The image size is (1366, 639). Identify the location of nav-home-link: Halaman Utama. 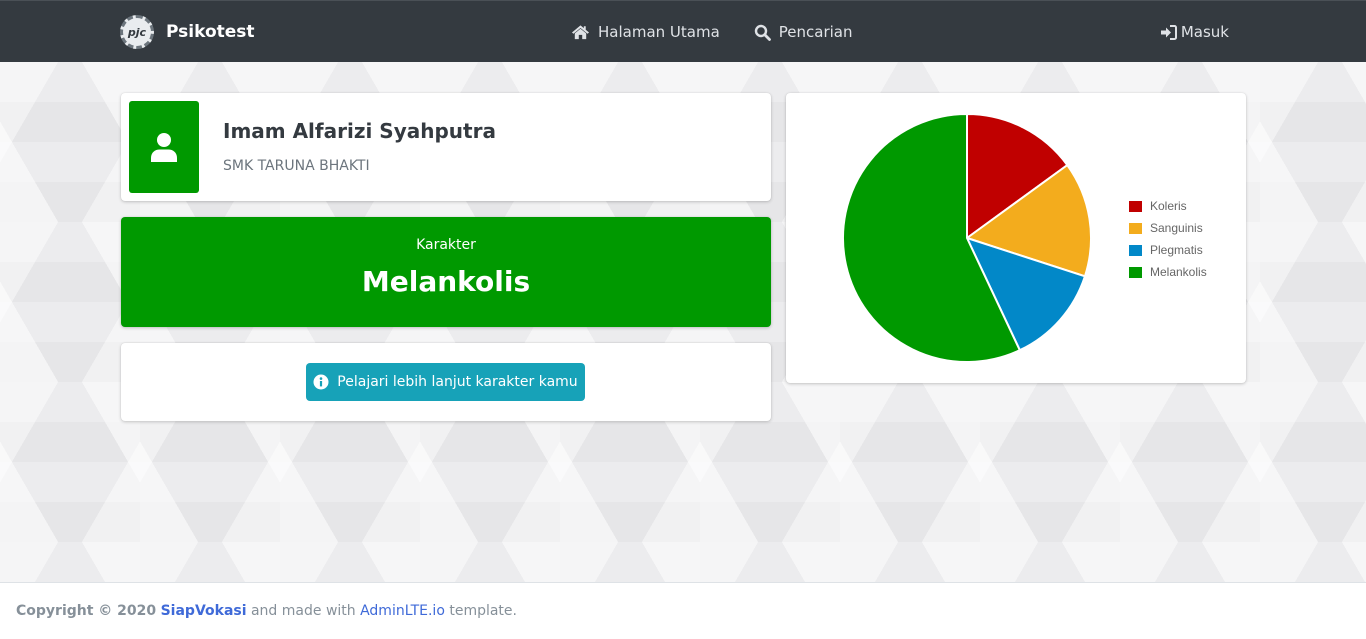
(645, 32).